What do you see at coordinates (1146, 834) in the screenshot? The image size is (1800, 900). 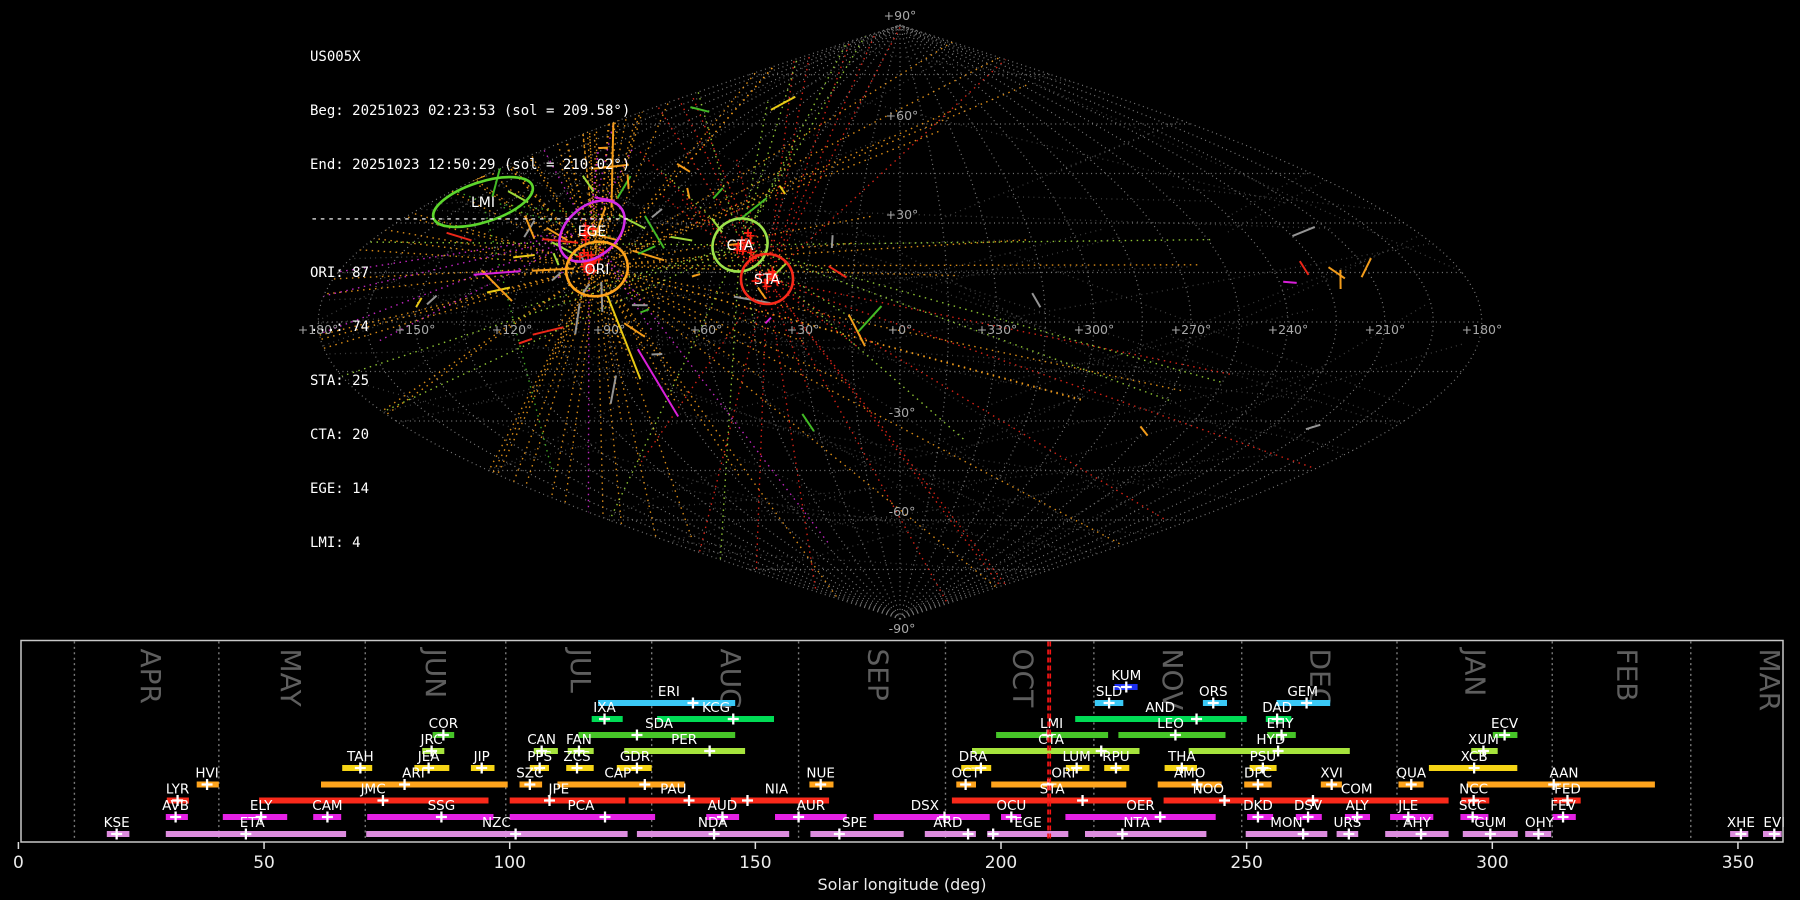 I see `shower-bar-NTA` at bounding box center [1146, 834].